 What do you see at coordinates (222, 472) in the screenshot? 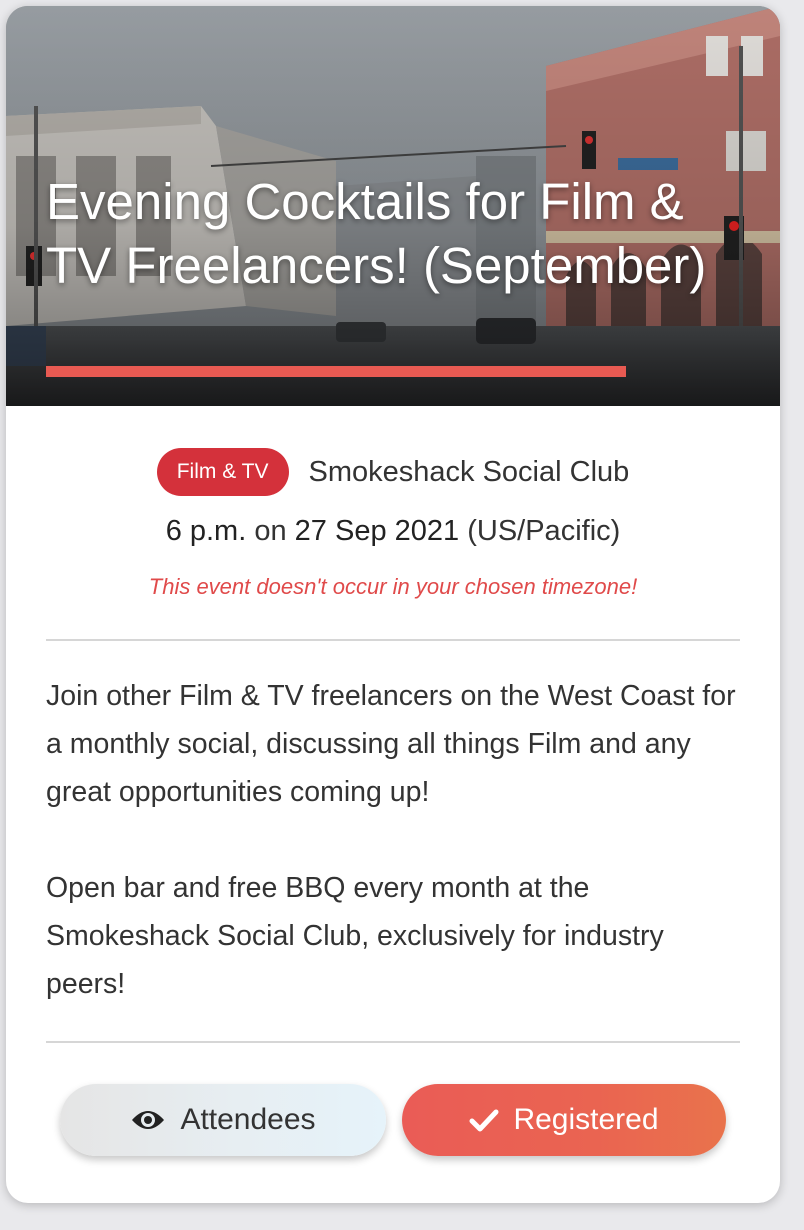
I see `category-badge: Film & TV` at bounding box center [222, 472].